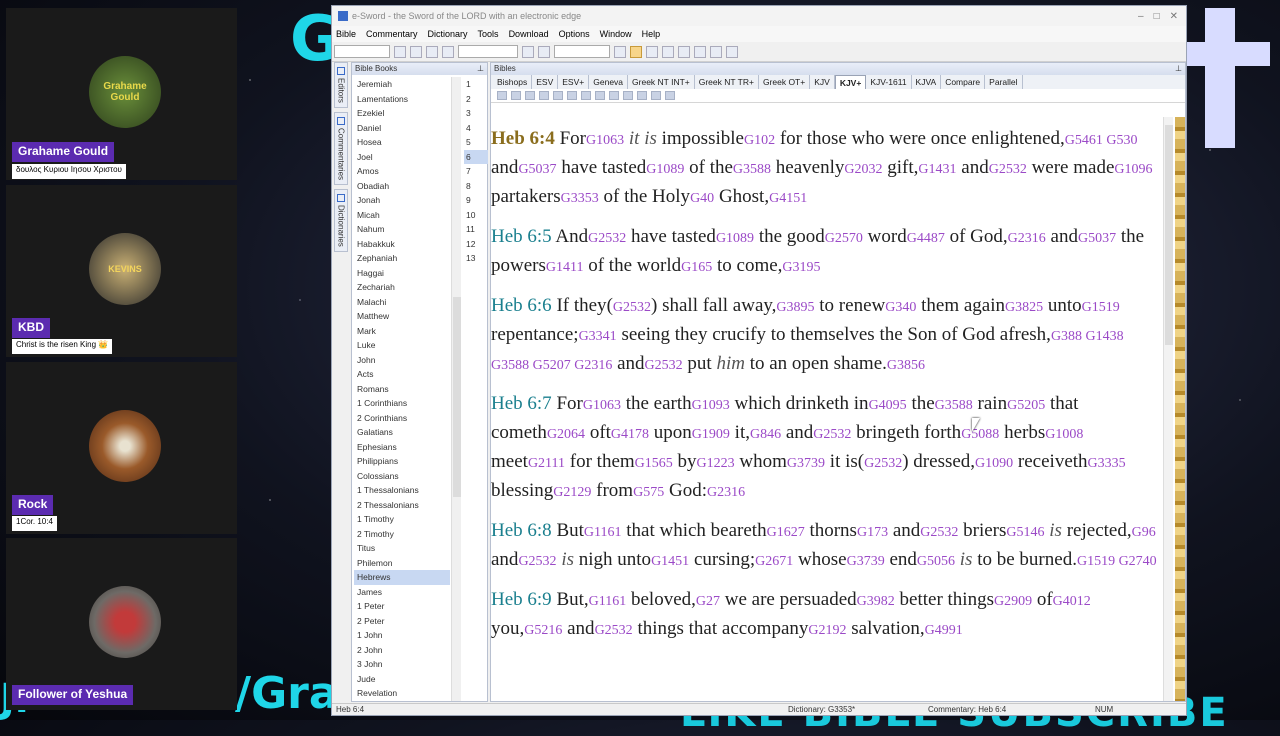 The height and width of the screenshot is (736, 1280). Describe the element at coordinates (476, 113) in the screenshot. I see `chapter-item: 3` at that location.